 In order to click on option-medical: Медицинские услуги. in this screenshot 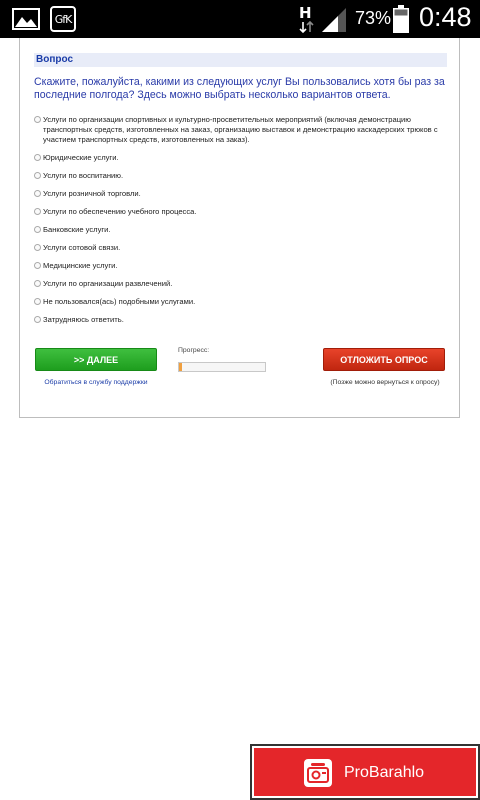, I will do `click(244, 266)`.